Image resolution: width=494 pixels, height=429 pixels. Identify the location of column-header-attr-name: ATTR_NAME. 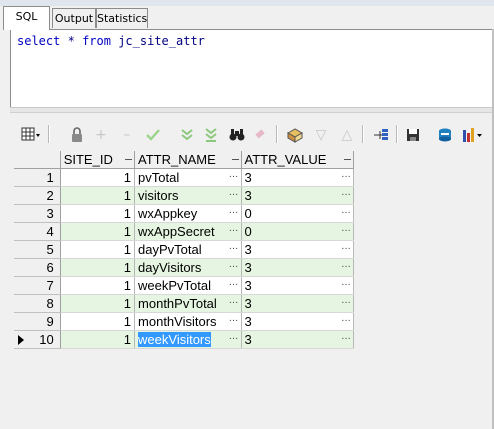
(188, 160).